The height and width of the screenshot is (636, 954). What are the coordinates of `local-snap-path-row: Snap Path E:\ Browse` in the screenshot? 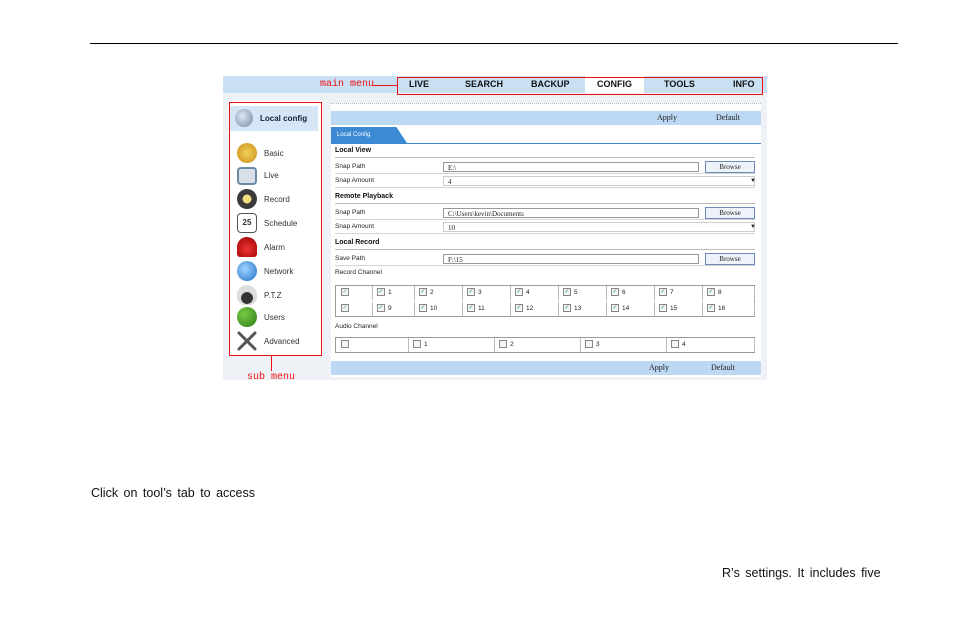 It's located at (545, 167).